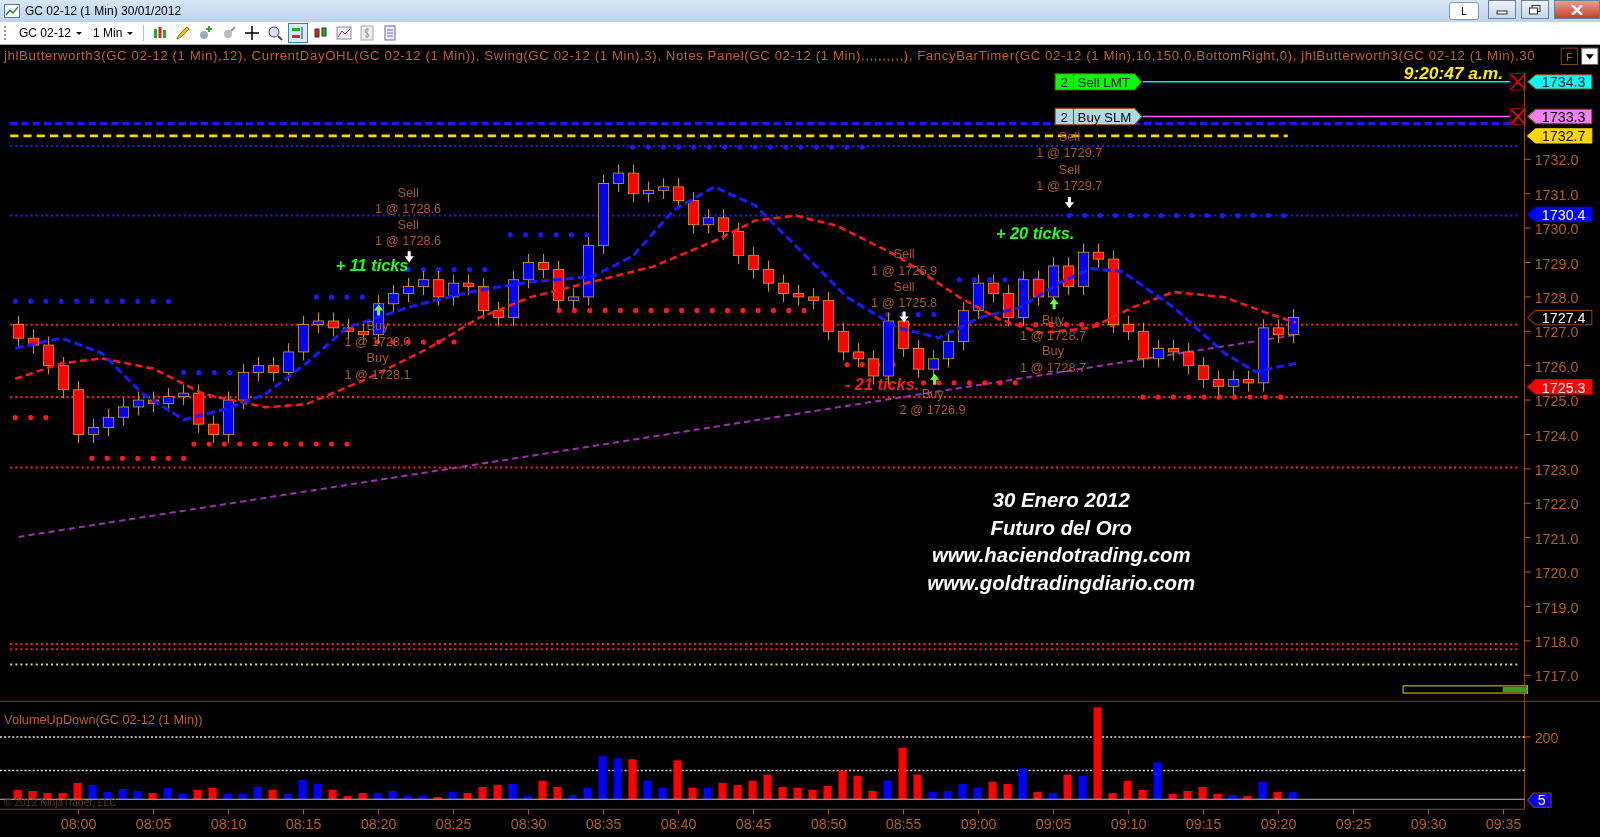  I want to click on tick-result-note: + 20 ticks., so click(1035, 232).